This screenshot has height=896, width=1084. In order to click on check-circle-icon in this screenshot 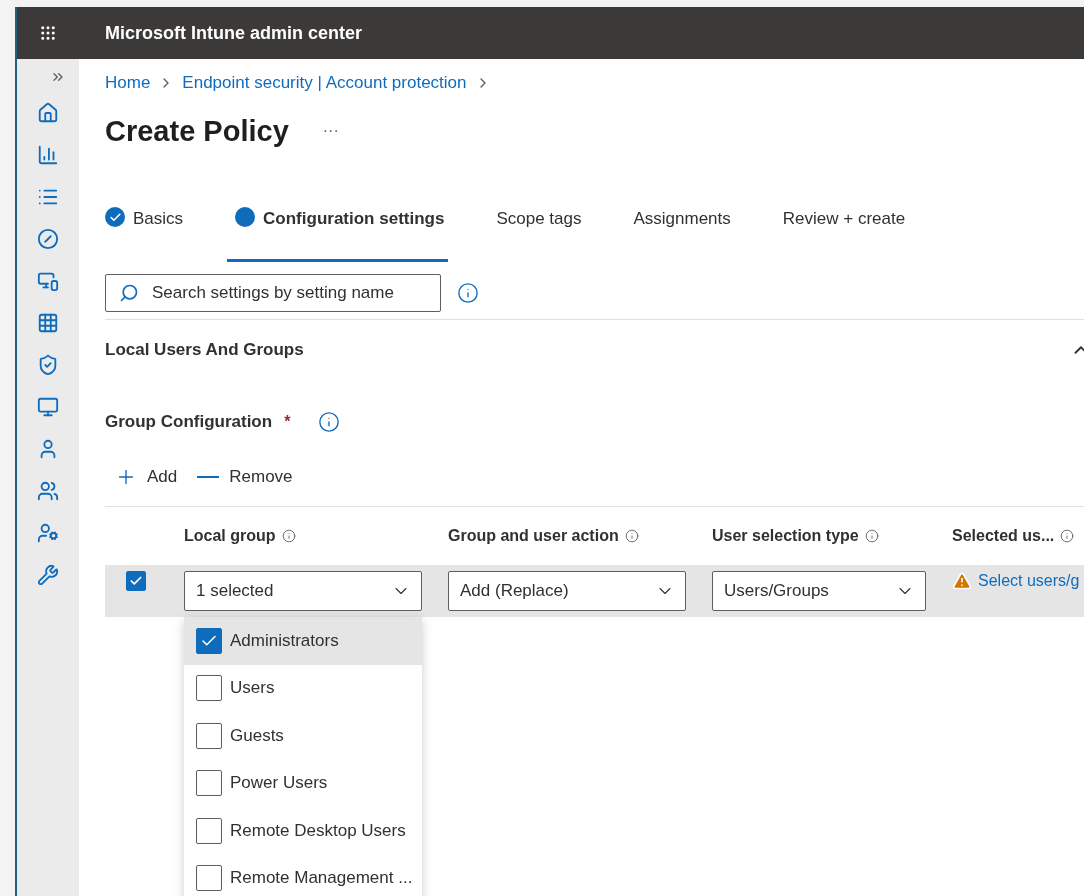, I will do `click(115, 217)`.